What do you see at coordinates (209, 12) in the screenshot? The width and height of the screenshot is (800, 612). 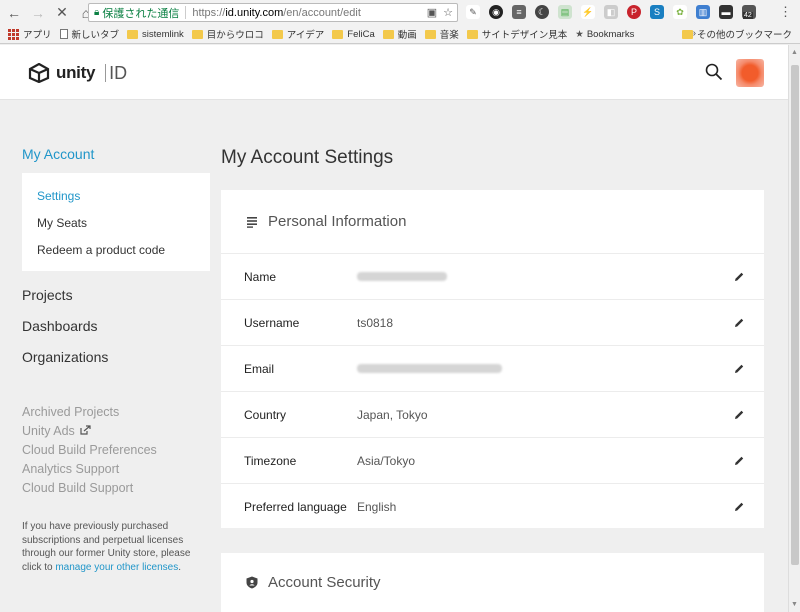 I see `url-scheme: https://` at bounding box center [209, 12].